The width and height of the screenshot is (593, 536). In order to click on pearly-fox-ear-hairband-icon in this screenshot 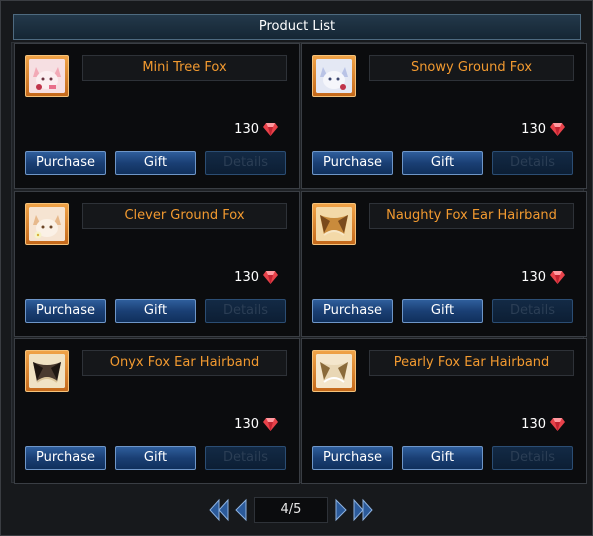, I will do `click(334, 371)`.